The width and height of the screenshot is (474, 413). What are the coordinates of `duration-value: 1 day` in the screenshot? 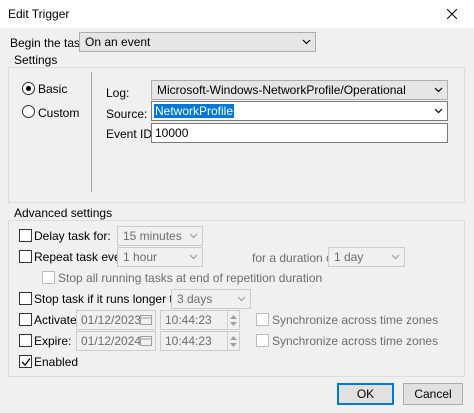 It's located at (349, 257).